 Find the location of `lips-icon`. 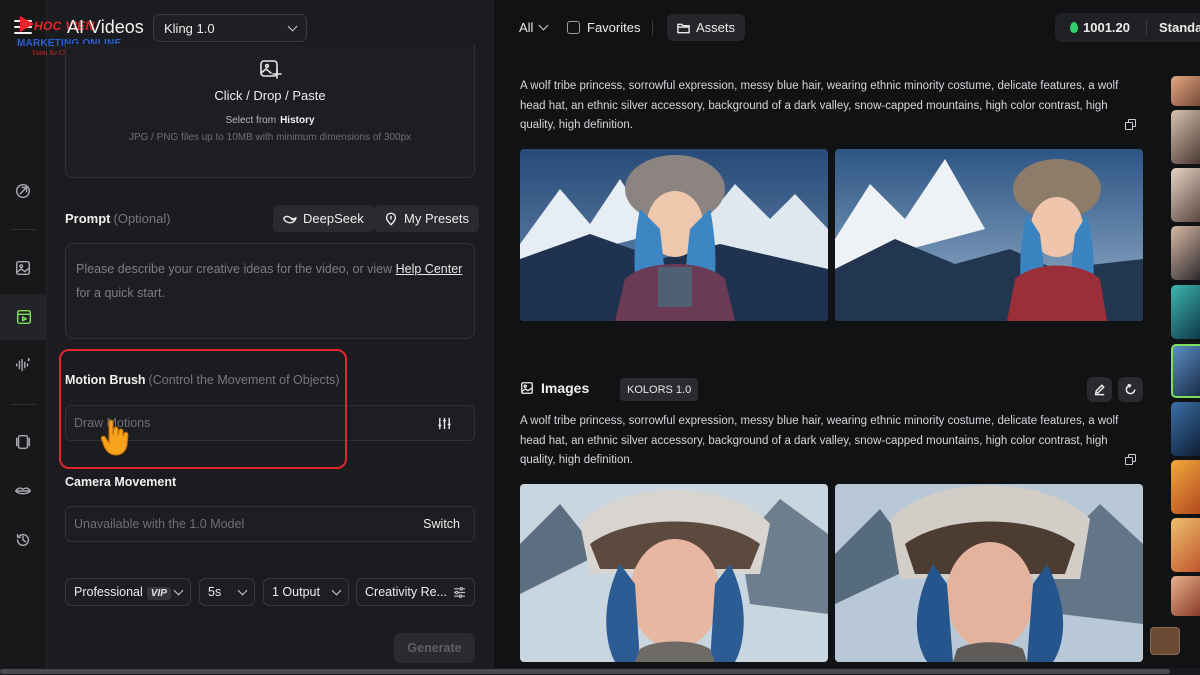

lips-icon is located at coordinates (23, 491).